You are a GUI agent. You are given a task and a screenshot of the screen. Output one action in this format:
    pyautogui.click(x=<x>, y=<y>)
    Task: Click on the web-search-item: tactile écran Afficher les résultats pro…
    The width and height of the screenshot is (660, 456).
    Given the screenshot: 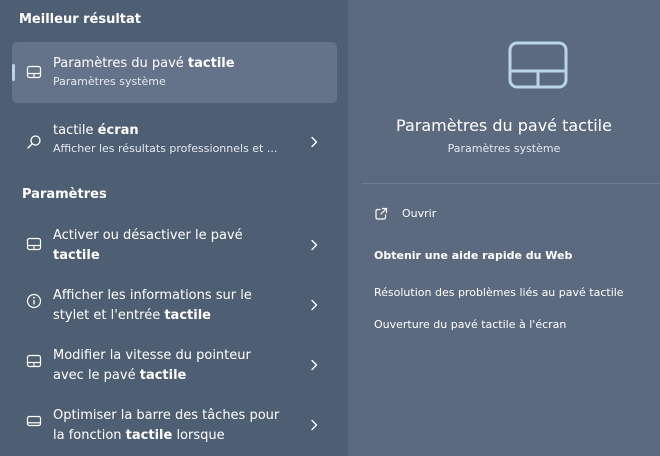 What is the action you would take?
    pyautogui.click(x=174, y=142)
    